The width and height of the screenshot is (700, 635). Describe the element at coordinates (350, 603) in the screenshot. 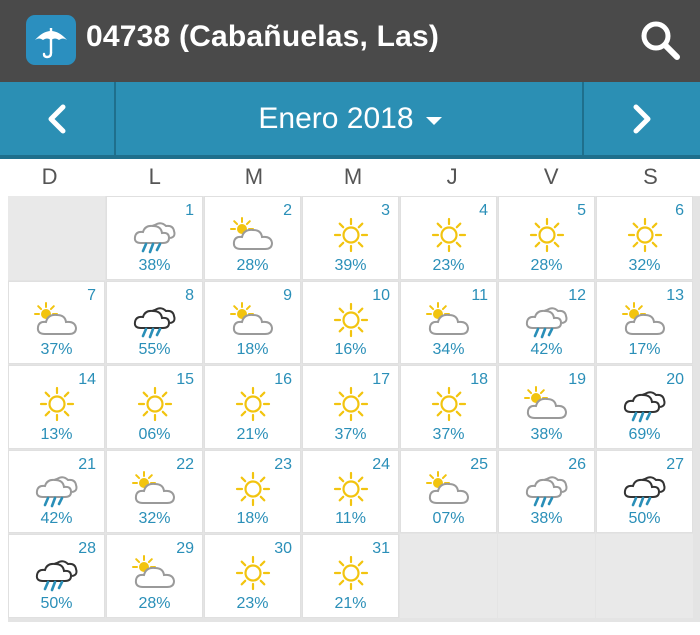

I see `rain-probability: 21%` at that location.